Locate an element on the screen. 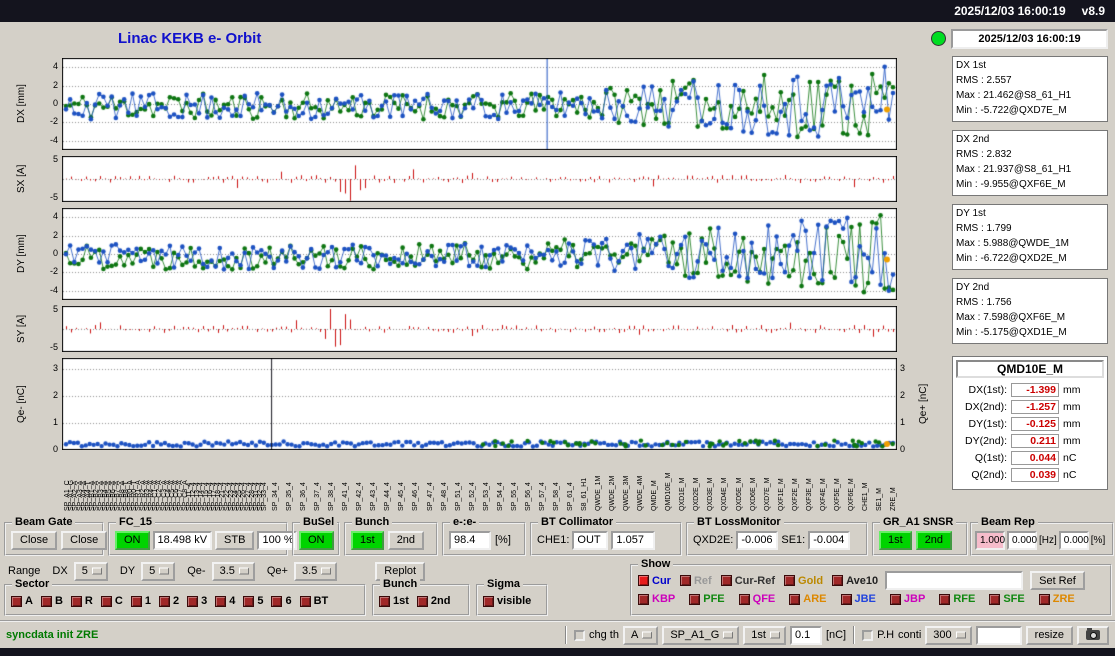  show-label: ARE is located at coordinates (815, 599).